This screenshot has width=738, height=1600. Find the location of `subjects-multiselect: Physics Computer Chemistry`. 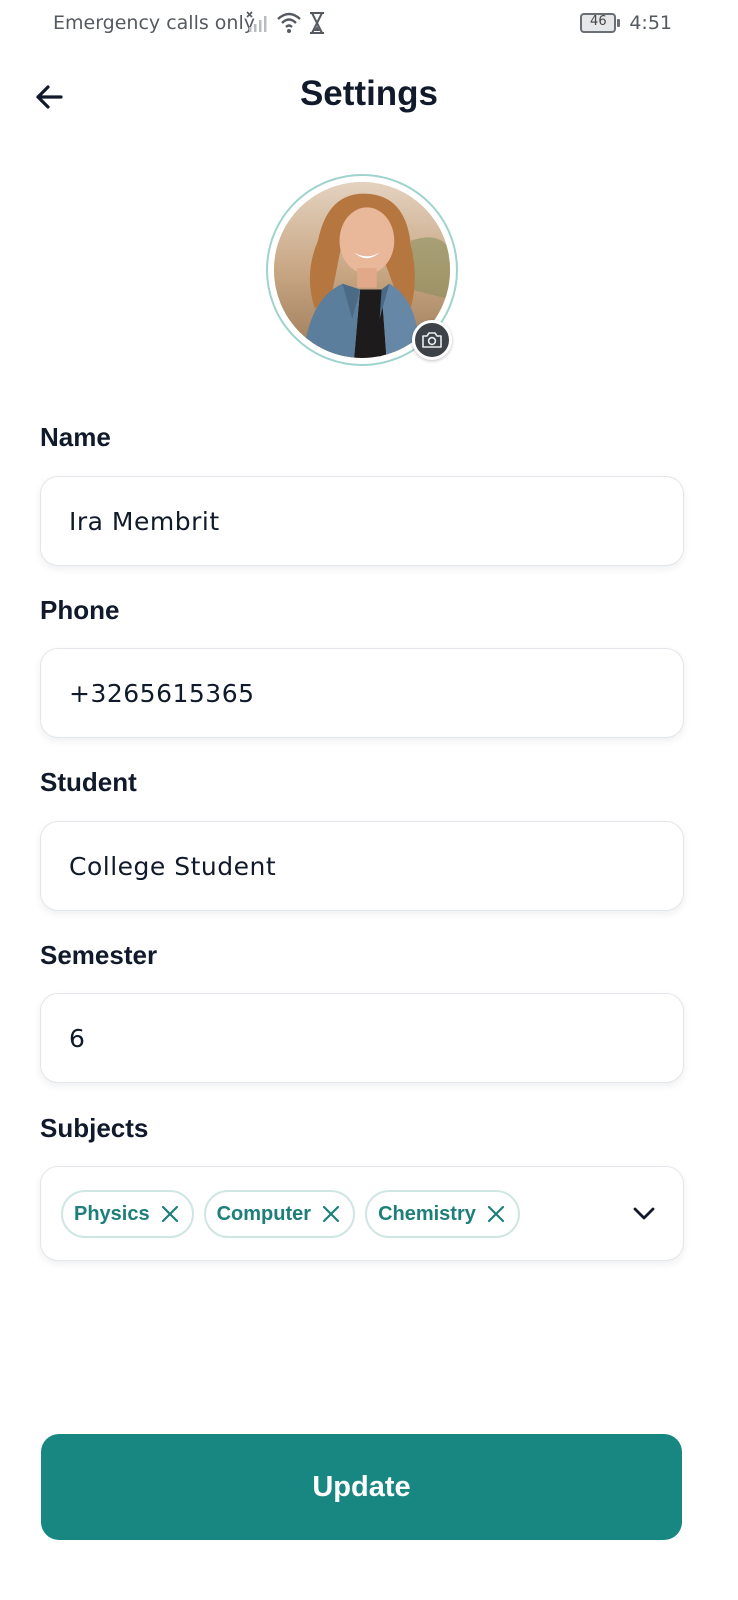

subjects-multiselect: Physics Computer Chemistry is located at coordinates (362, 1213).